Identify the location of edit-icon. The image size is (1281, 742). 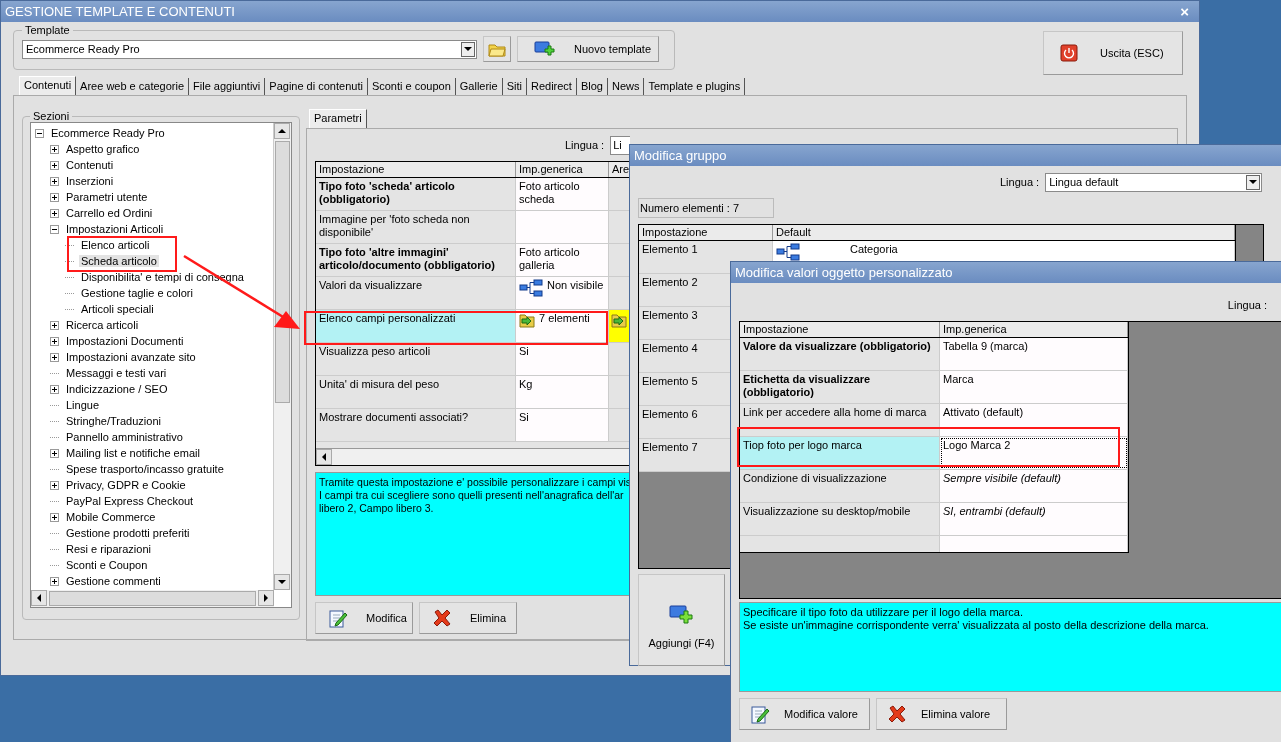
(760, 714).